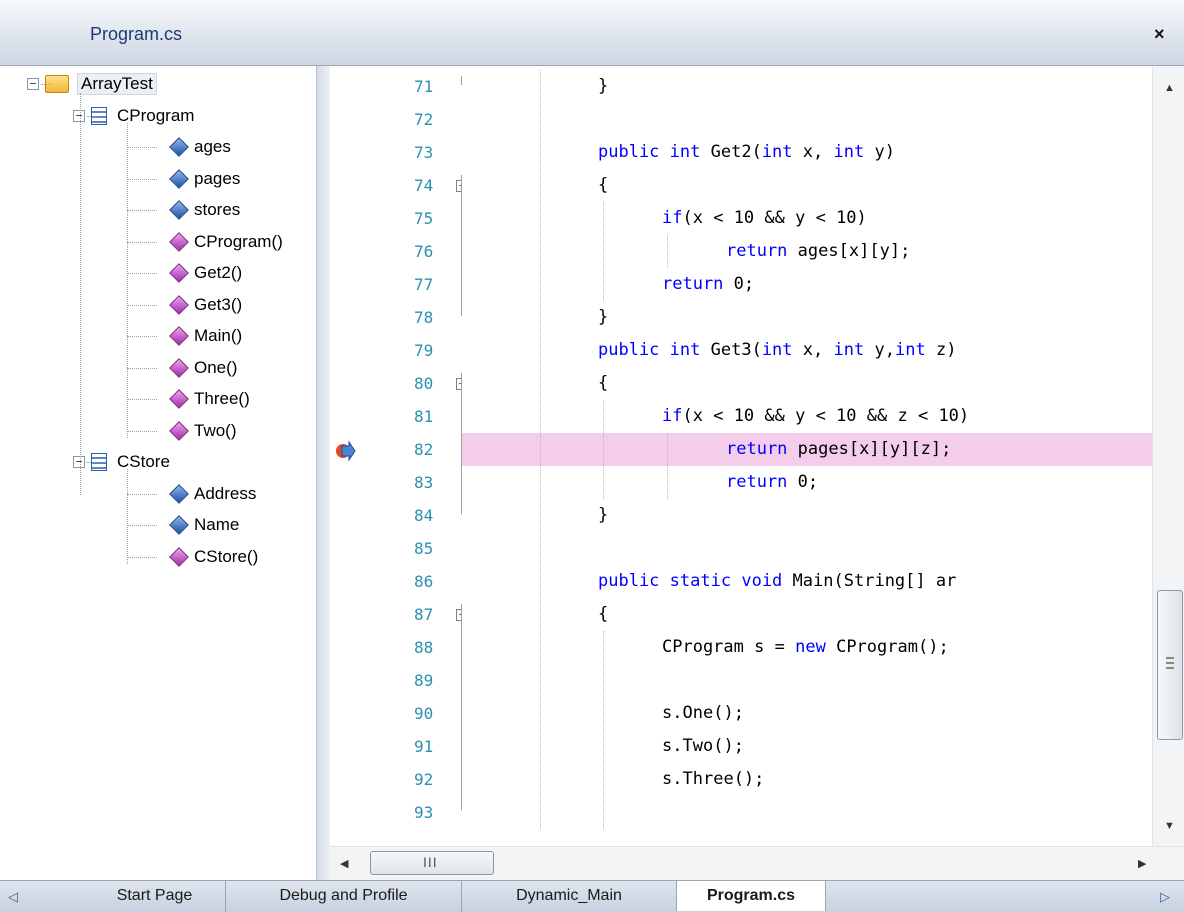 The image size is (1184, 912). I want to click on code-line: if(x < 10 && y < 10 && z < 10), so click(807, 416).